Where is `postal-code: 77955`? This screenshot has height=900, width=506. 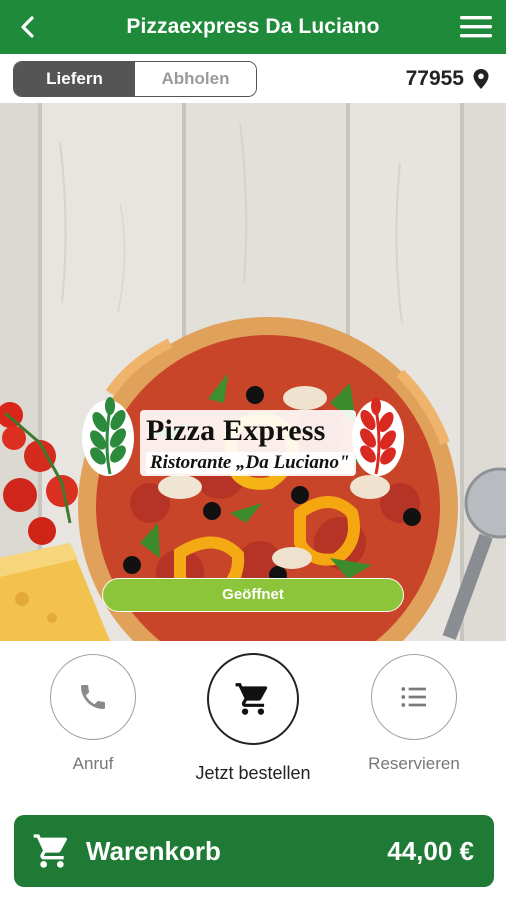
postal-code: 77955 is located at coordinates (434, 78).